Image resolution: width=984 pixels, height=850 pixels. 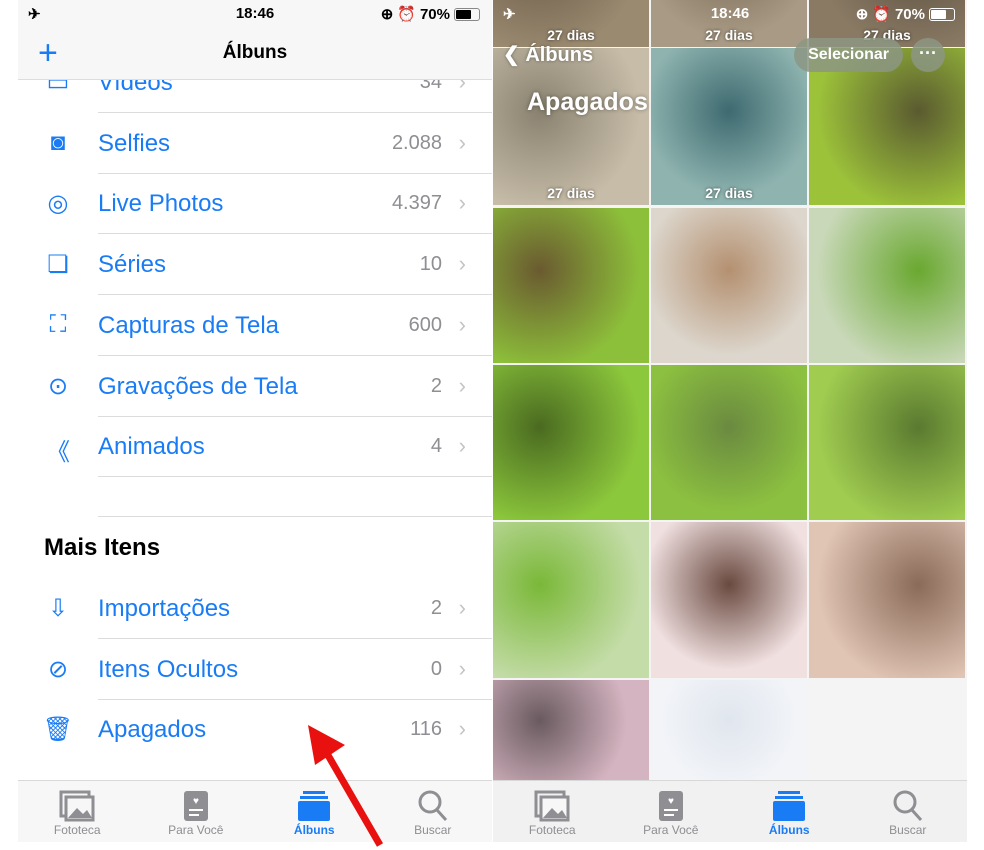 What do you see at coordinates (346, 786) in the screenshot?
I see `annotation-arrow` at bounding box center [346, 786].